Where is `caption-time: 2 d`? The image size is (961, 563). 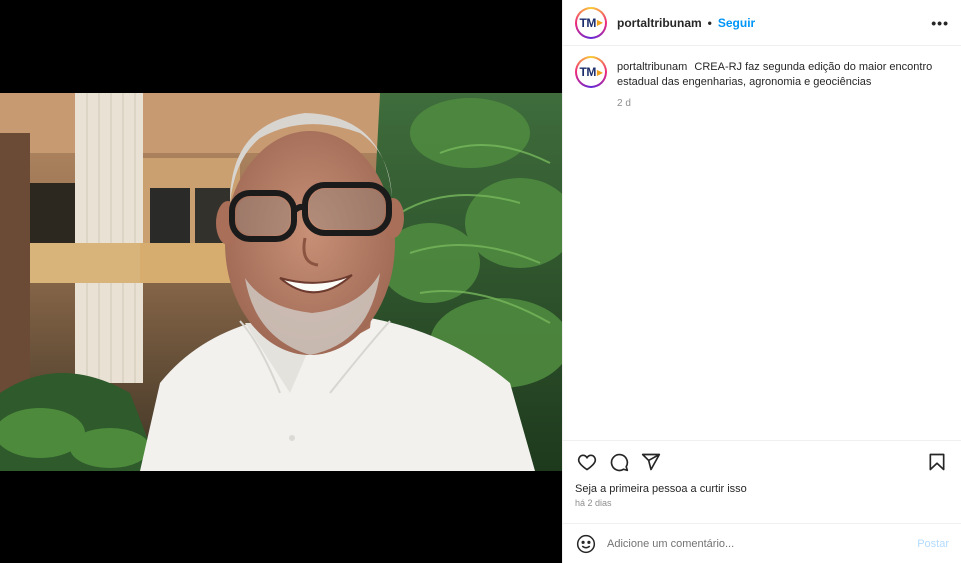
caption-time: 2 d is located at coordinates (624, 103).